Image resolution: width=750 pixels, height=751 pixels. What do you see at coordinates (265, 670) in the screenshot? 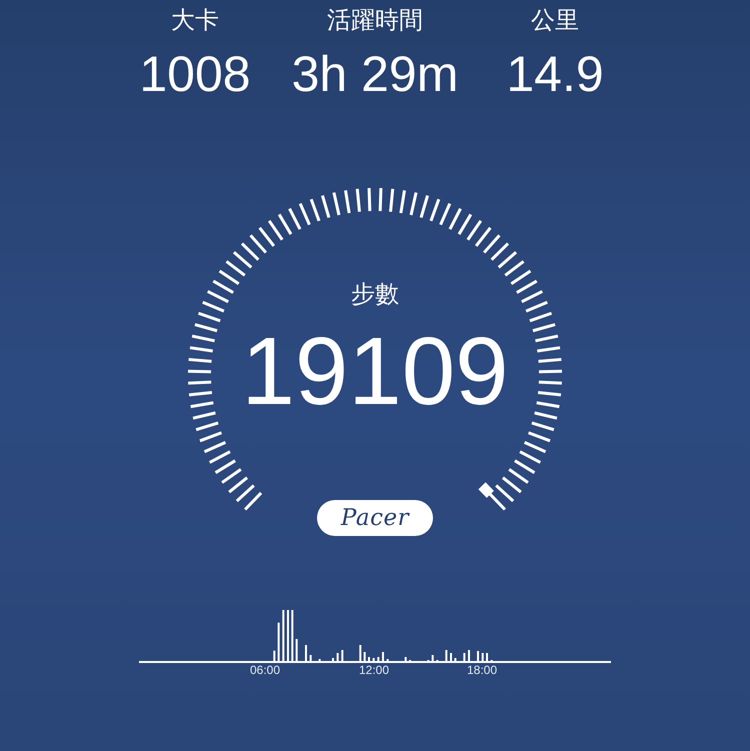
I see `time-label: 06:00` at bounding box center [265, 670].